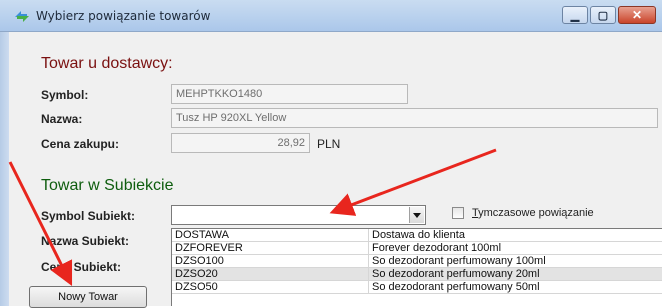 The width and height of the screenshot is (662, 308). I want to click on close-button: ✕, so click(637, 15).